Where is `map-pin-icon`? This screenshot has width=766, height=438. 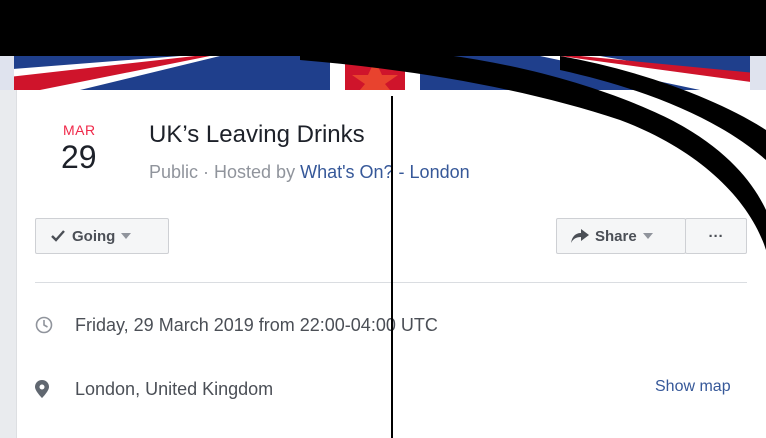
map-pin-icon is located at coordinates (47, 389).